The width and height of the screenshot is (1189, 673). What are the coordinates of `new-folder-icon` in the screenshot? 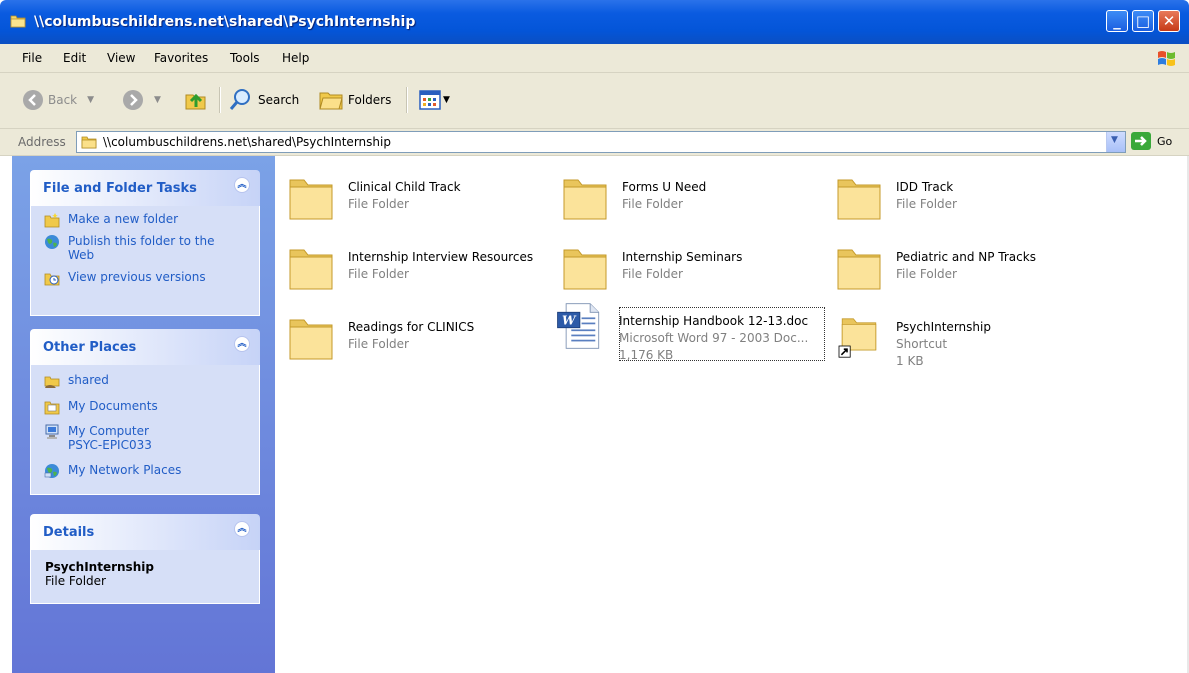 It's located at (52, 220).